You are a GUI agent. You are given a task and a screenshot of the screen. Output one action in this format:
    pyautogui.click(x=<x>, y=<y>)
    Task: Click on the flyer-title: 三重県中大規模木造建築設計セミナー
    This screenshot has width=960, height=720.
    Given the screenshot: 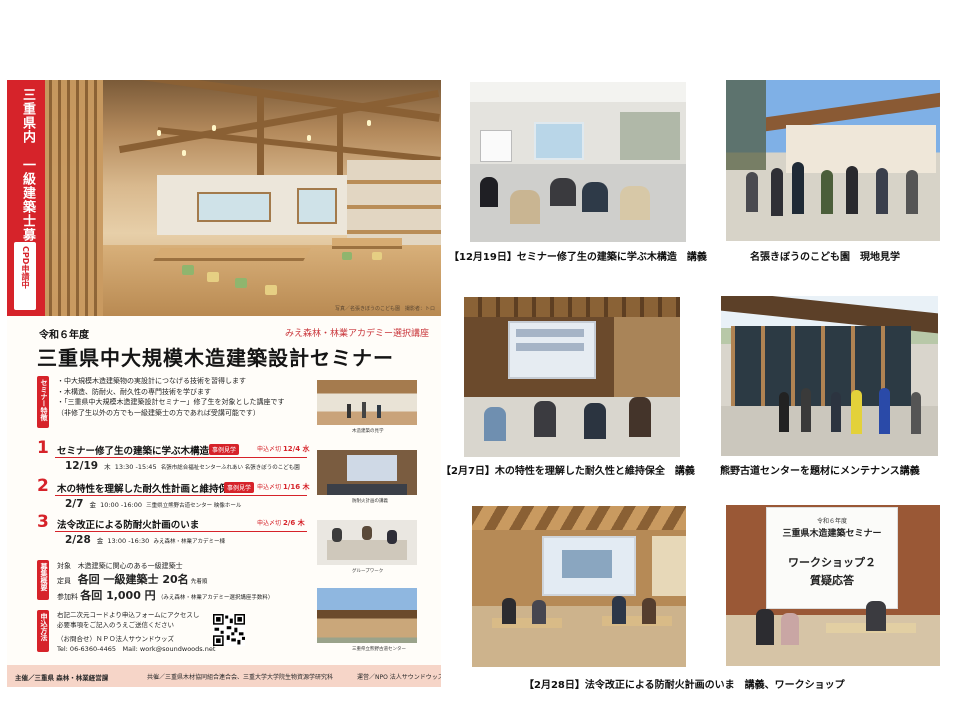 What is the action you would take?
    pyautogui.click(x=215, y=358)
    